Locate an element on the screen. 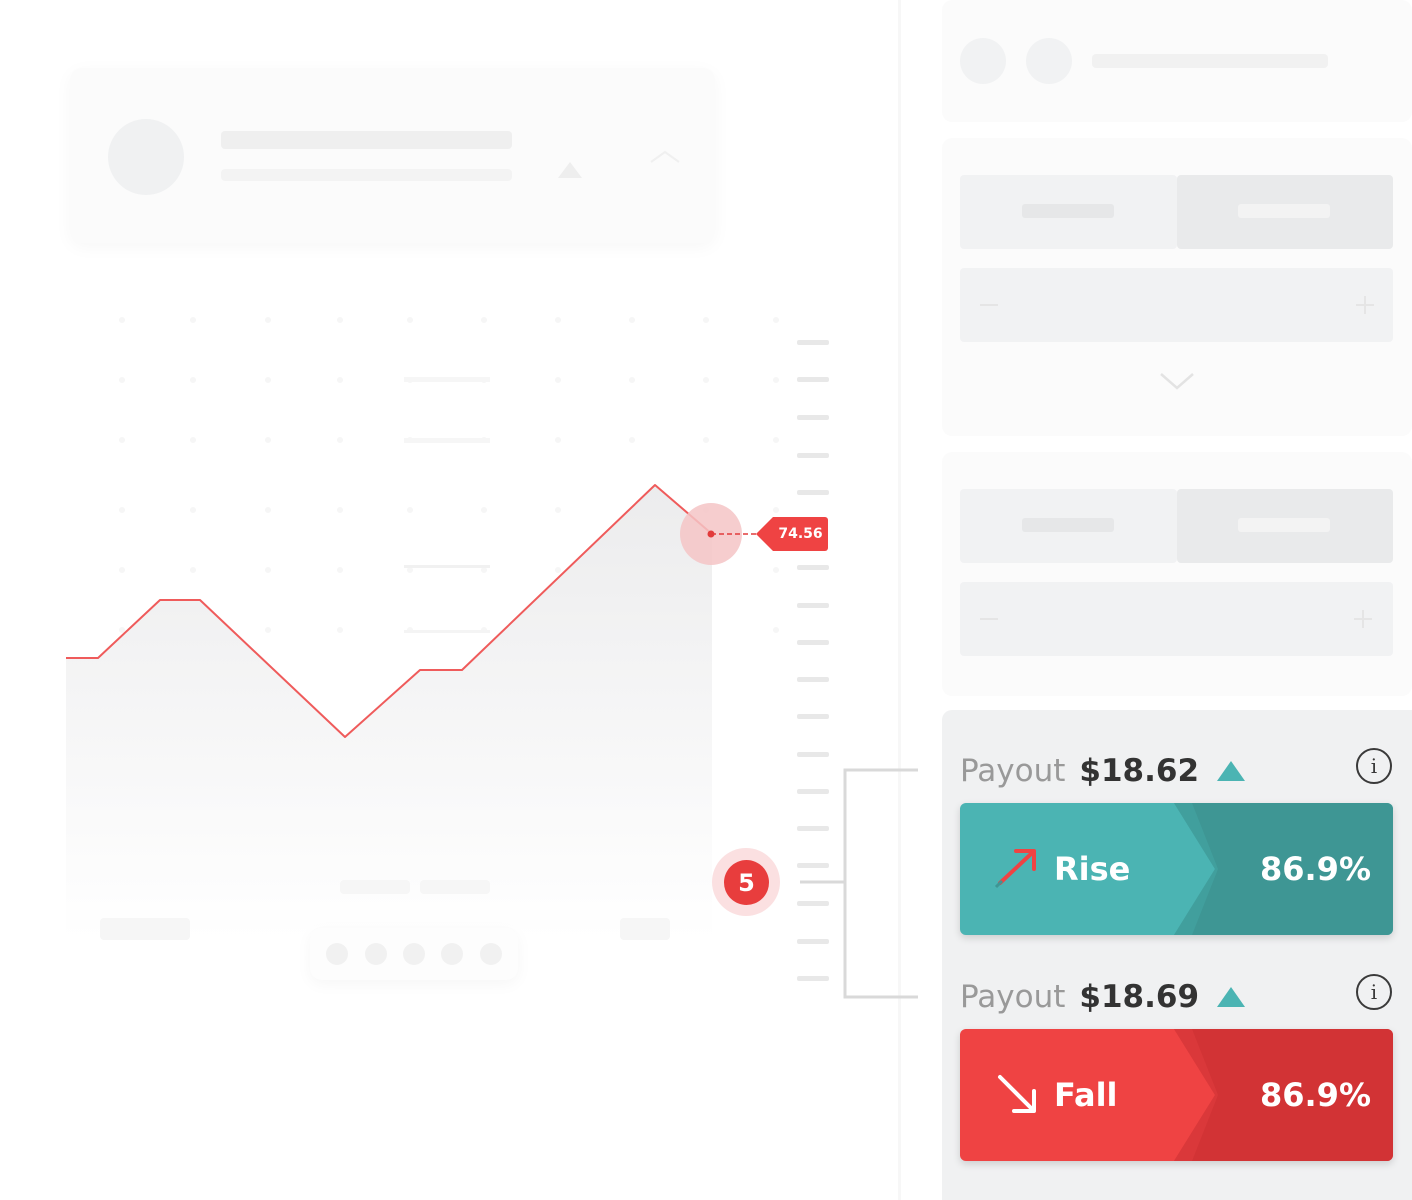  rise-button: Rise 86.9% is located at coordinates (1176, 869).